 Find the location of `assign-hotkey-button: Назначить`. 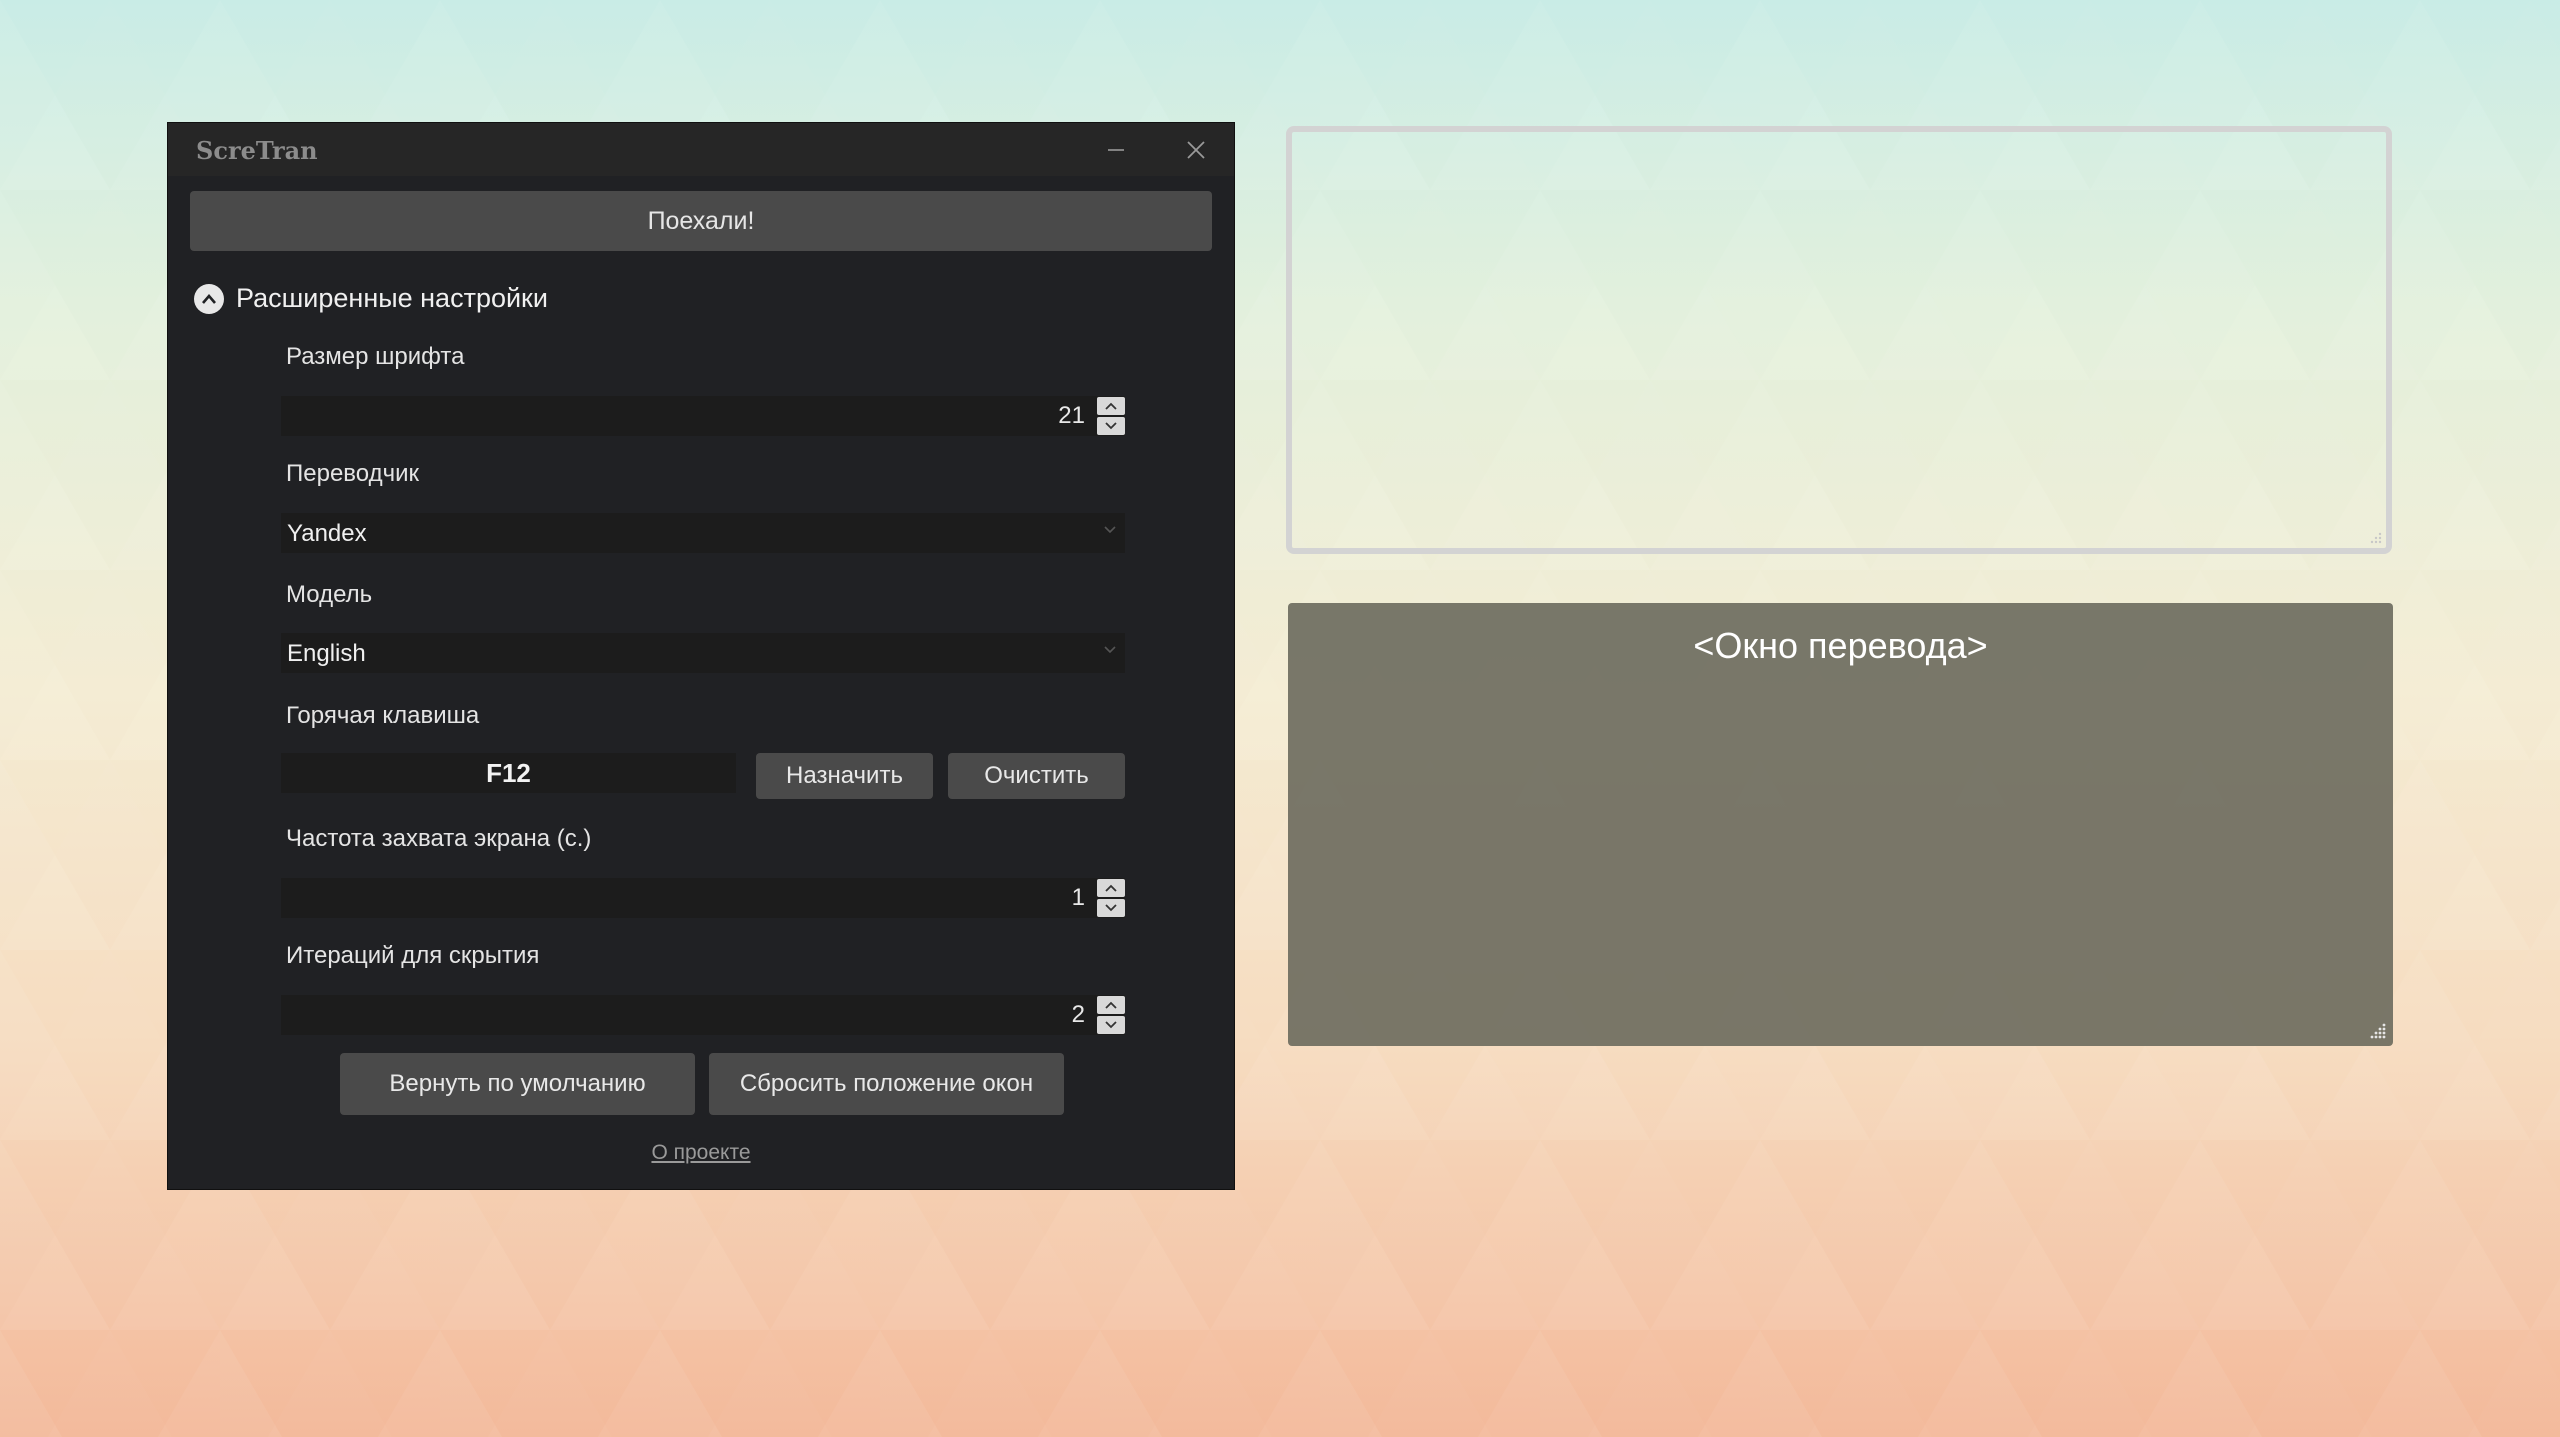

assign-hotkey-button: Назначить is located at coordinates (844, 776).